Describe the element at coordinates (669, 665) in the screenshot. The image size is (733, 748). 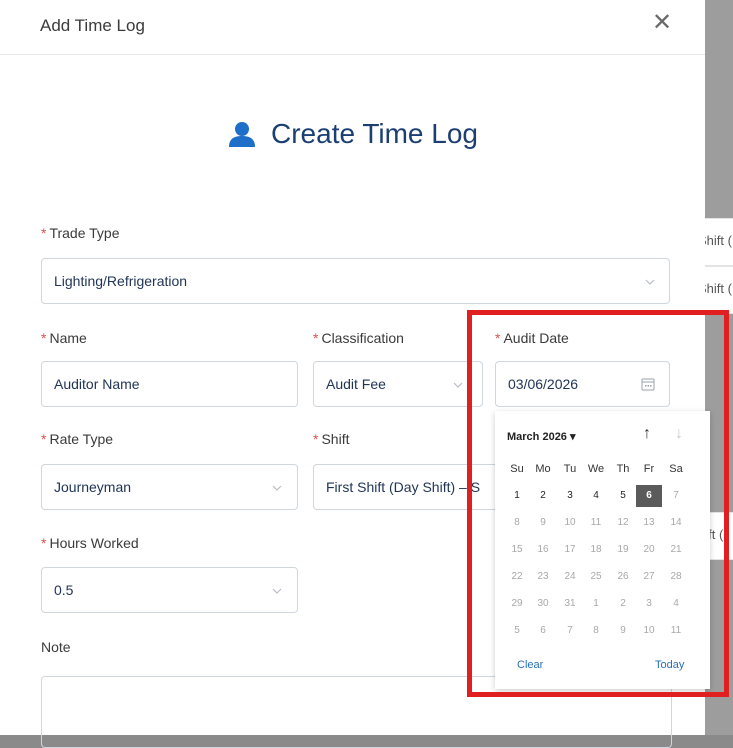
I see `today-button: Today` at that location.